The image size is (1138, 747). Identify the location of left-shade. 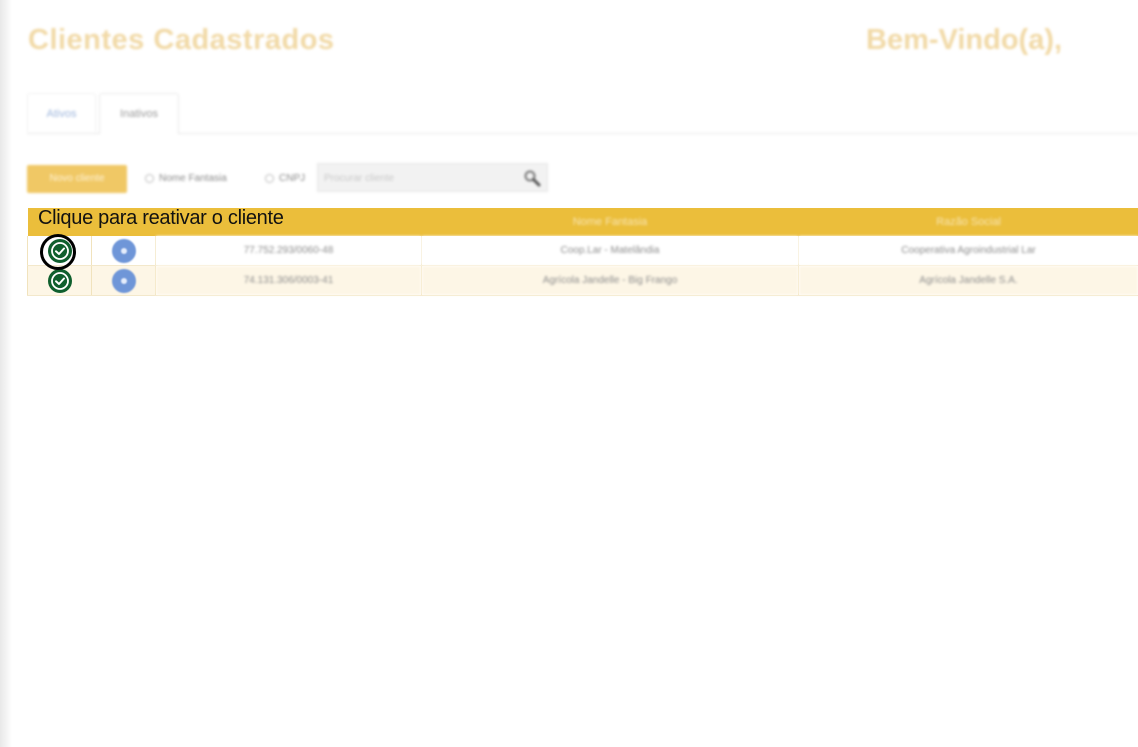
(6, 373).